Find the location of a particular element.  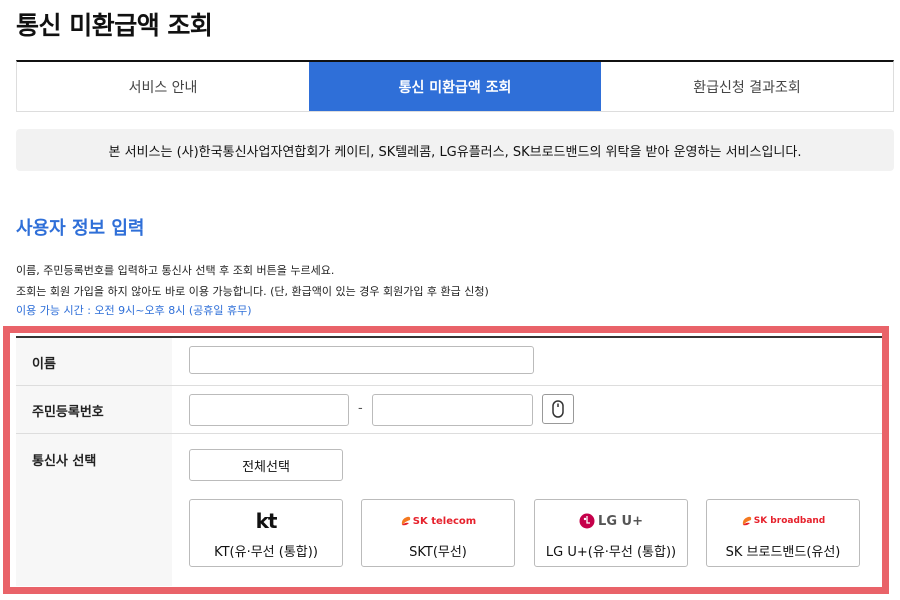

tab-refund-result: 환급신청 결과조회 is located at coordinates (747, 86).